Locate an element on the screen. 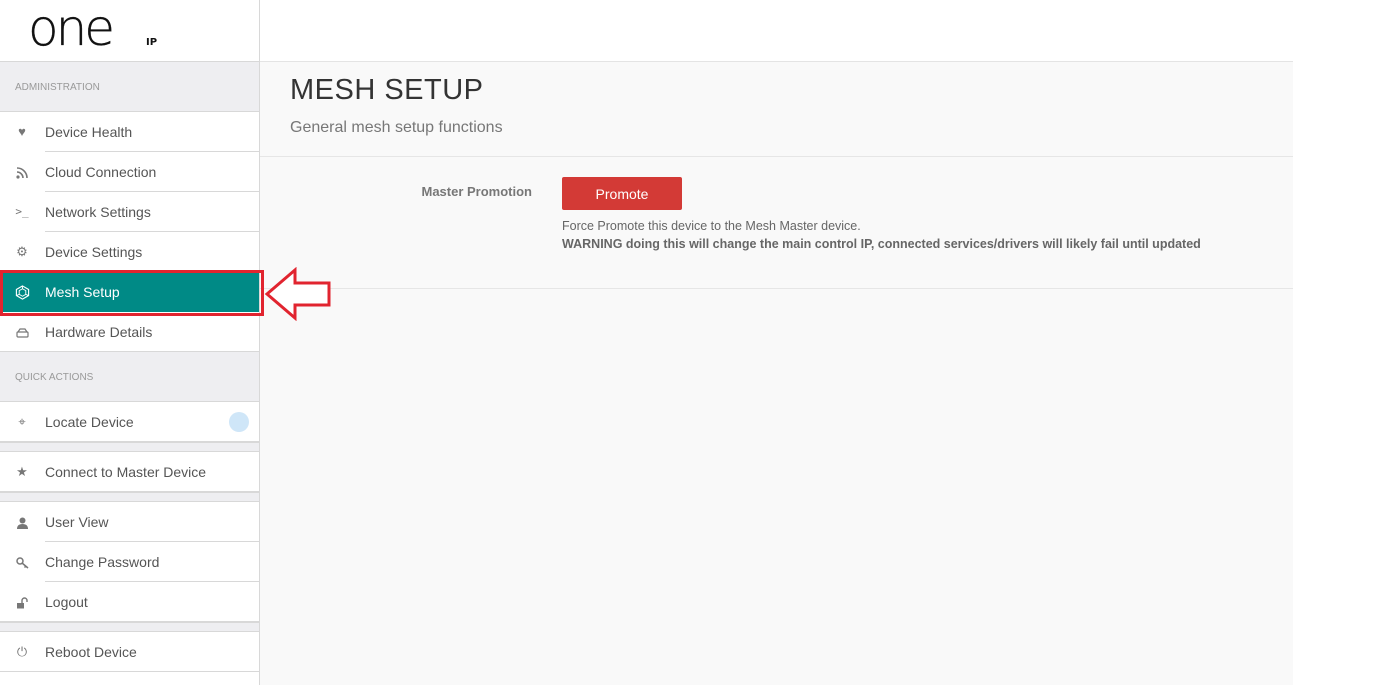 This screenshot has height=685, width=1374. star-icon: ★ is located at coordinates (22, 471).